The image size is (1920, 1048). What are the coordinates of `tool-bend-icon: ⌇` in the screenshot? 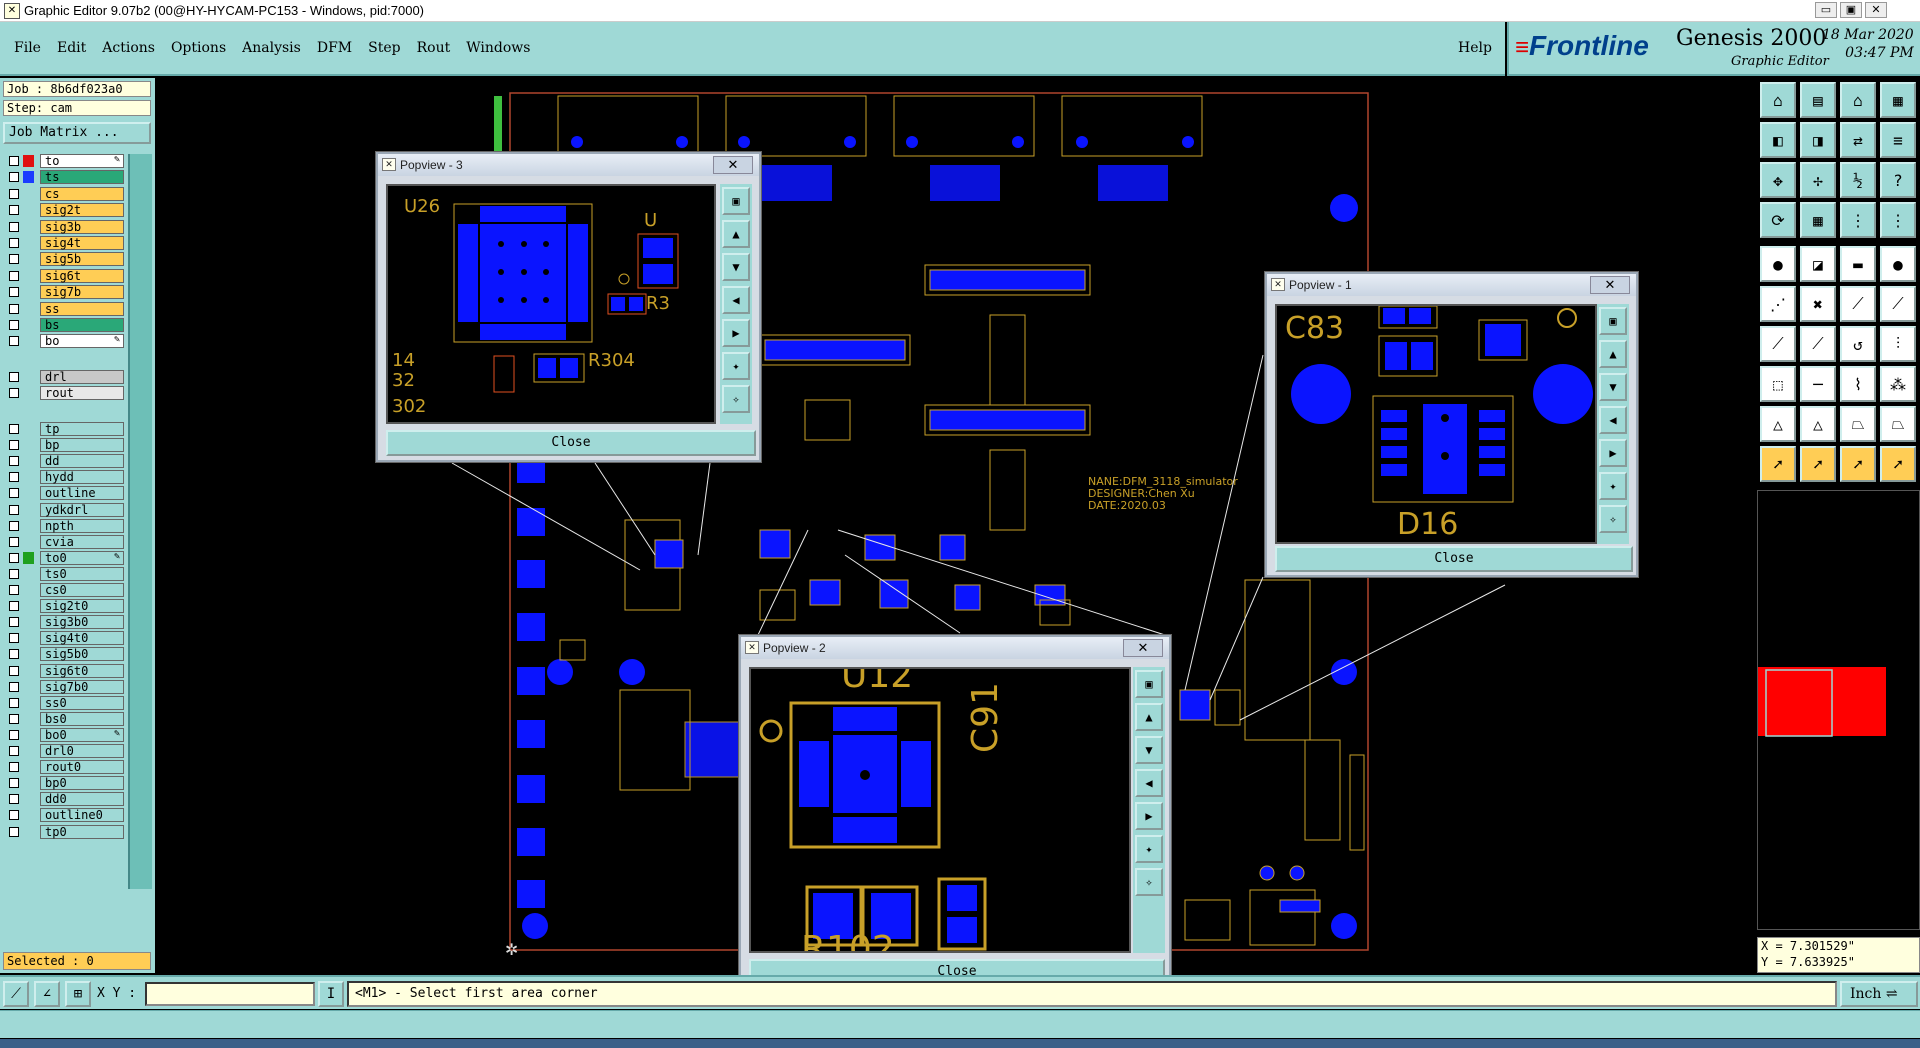 It's located at (1858, 384).